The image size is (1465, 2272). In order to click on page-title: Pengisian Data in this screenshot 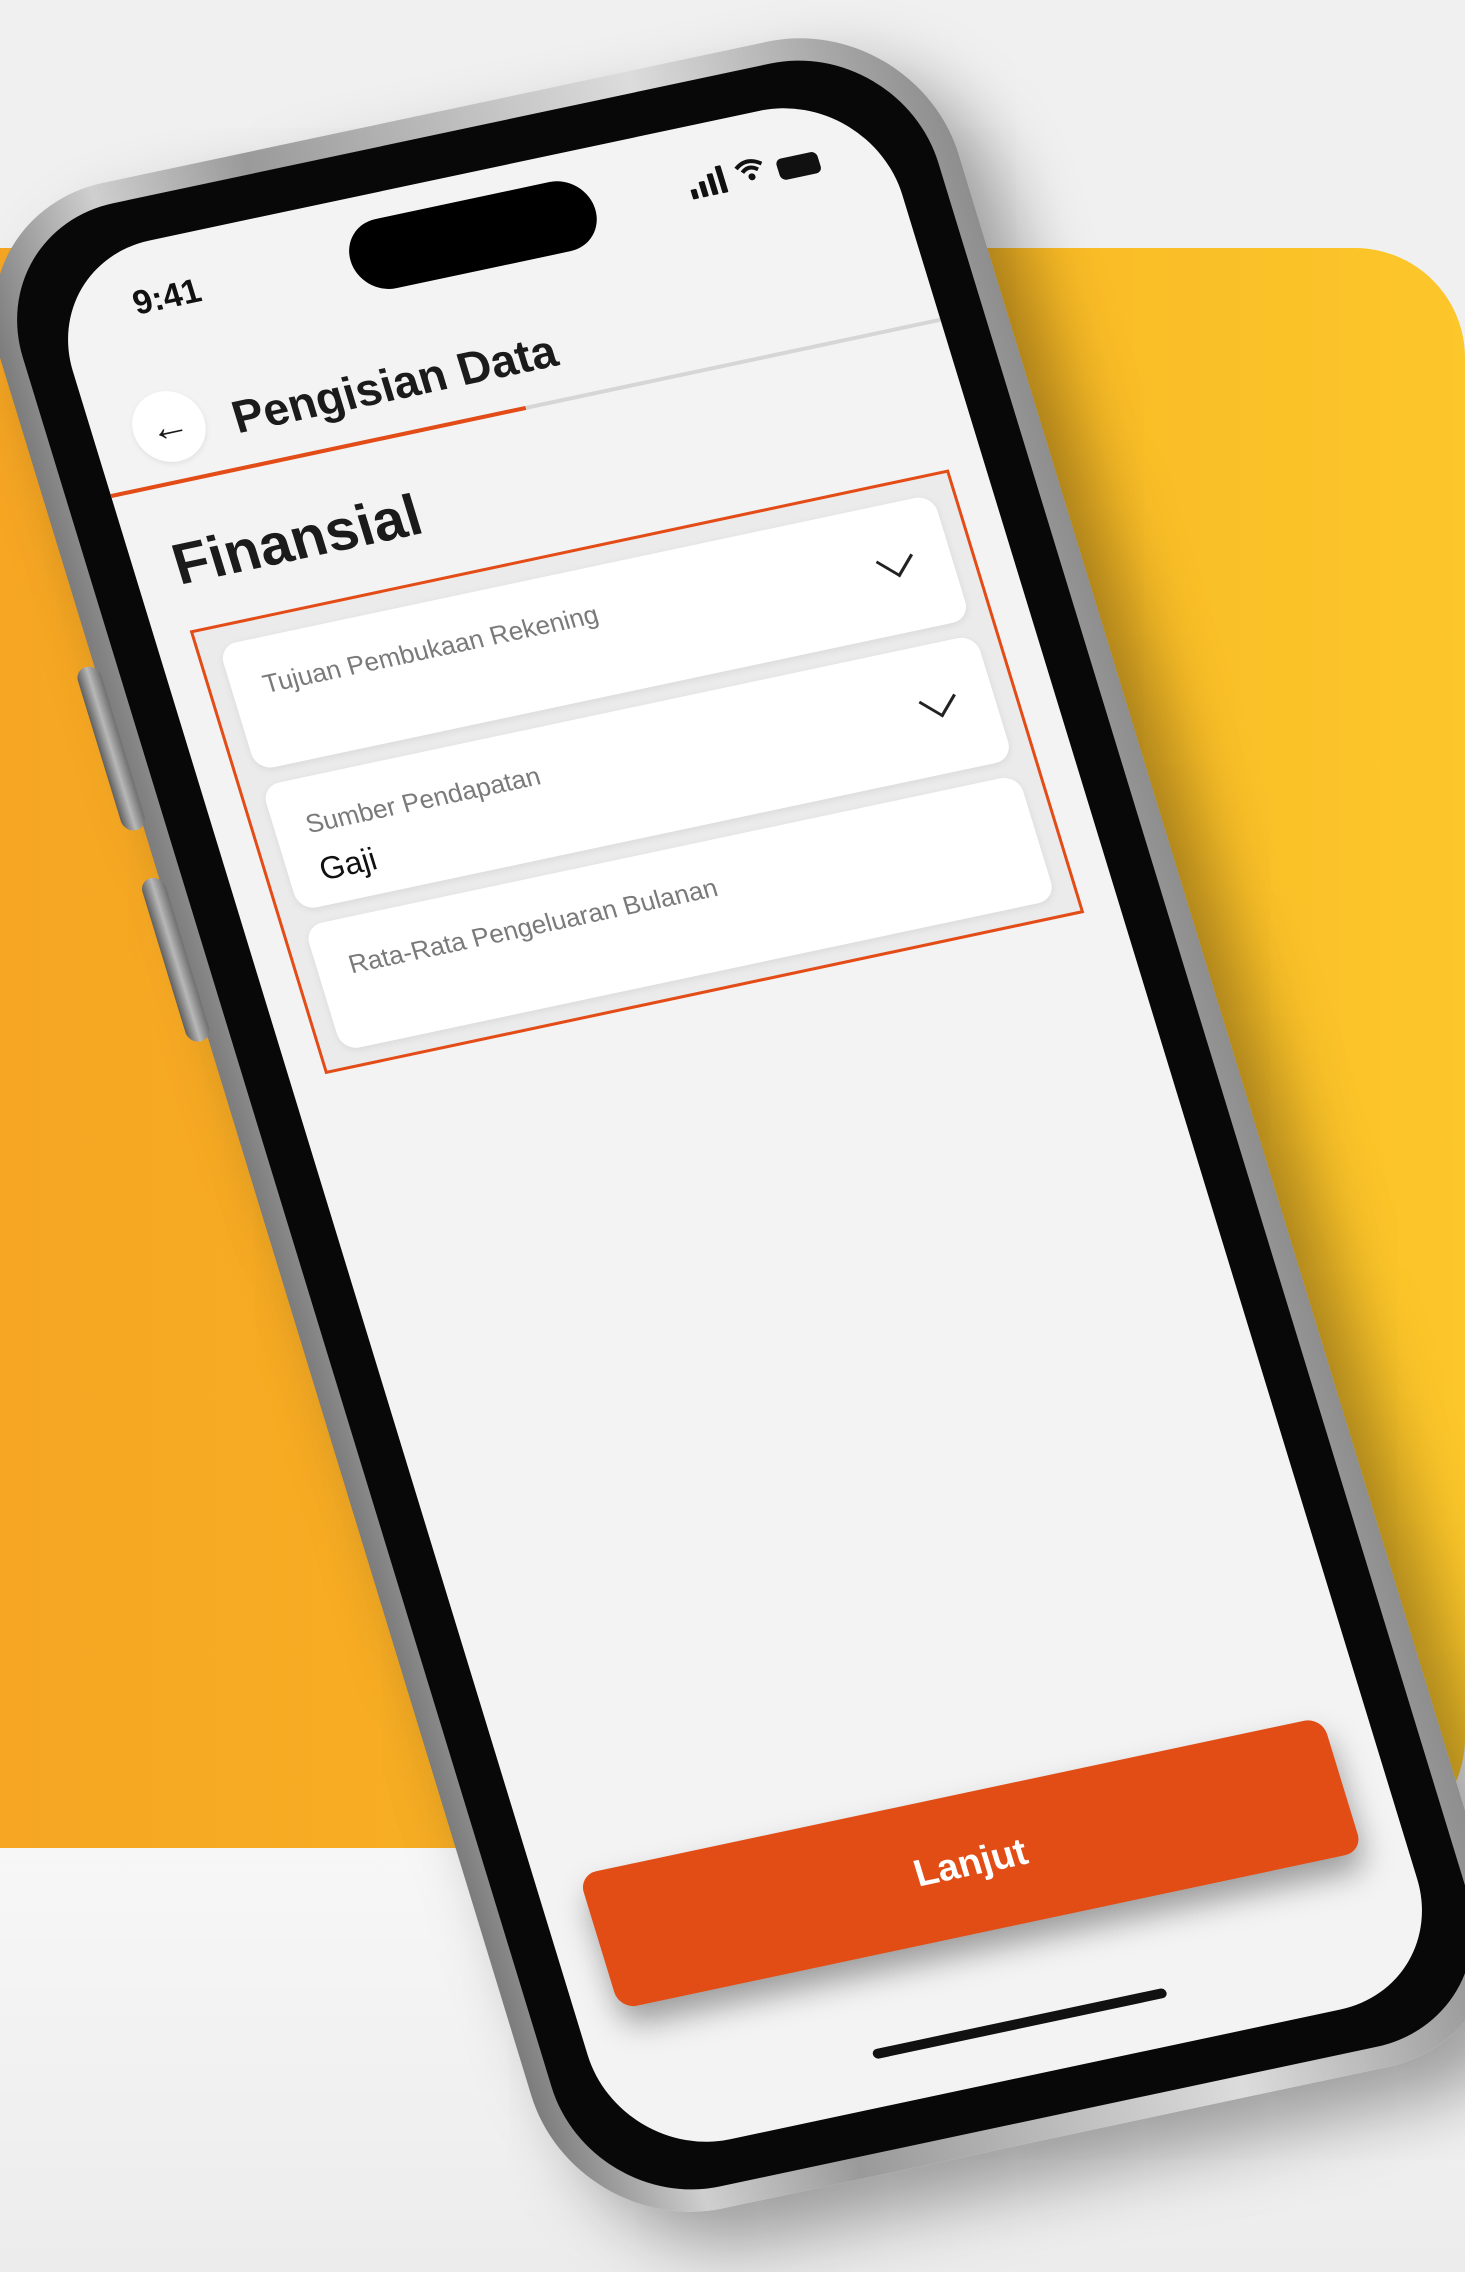, I will do `click(394, 383)`.